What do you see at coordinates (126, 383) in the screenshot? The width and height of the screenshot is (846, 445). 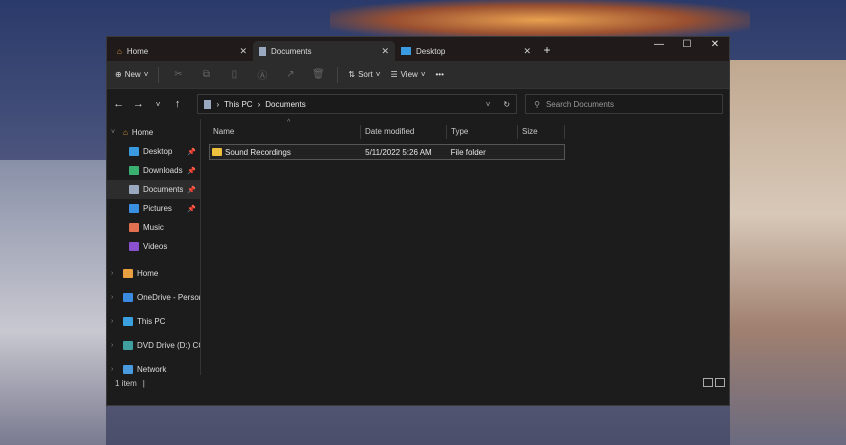 I see `item-count: 1 item` at bounding box center [126, 383].